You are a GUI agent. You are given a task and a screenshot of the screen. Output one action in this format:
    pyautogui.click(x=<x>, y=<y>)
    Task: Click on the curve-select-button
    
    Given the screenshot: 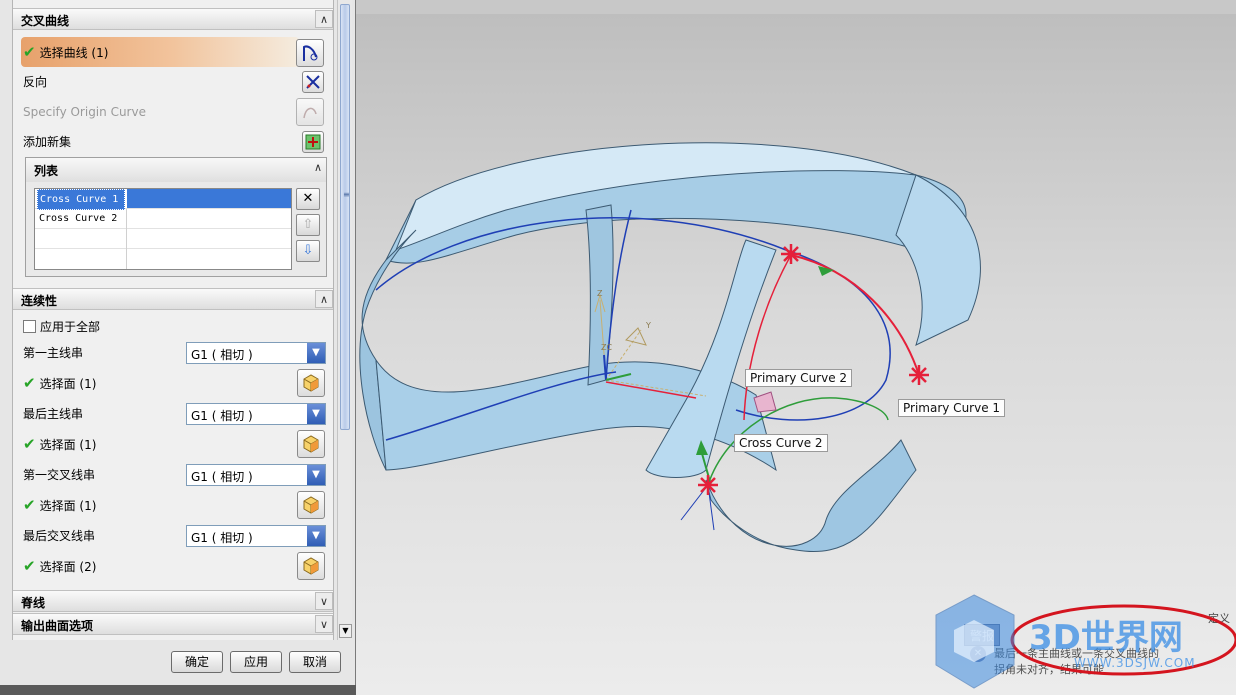 What is the action you would take?
    pyautogui.click(x=310, y=53)
    